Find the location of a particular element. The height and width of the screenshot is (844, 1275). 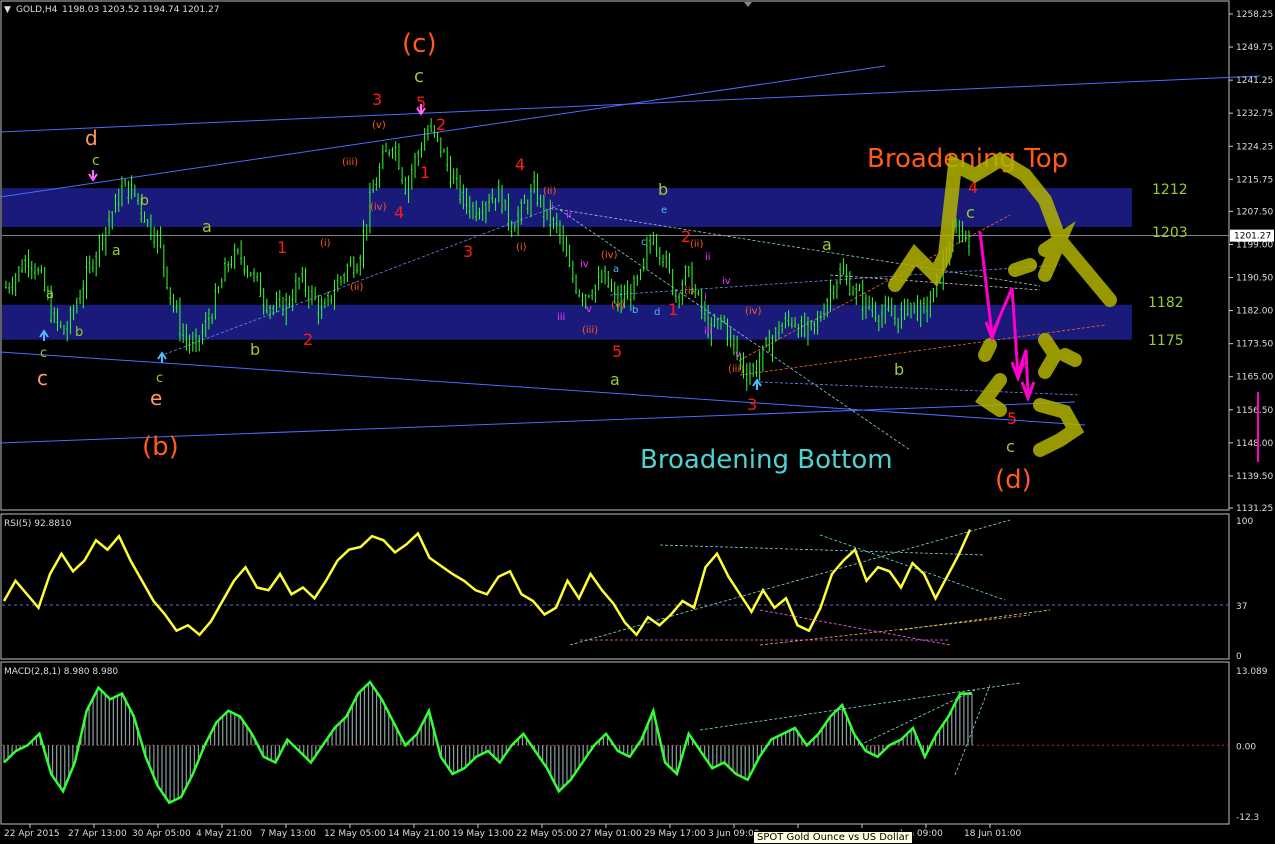

time-tick-label: 27 Apr 13:00 is located at coordinates (97, 834).